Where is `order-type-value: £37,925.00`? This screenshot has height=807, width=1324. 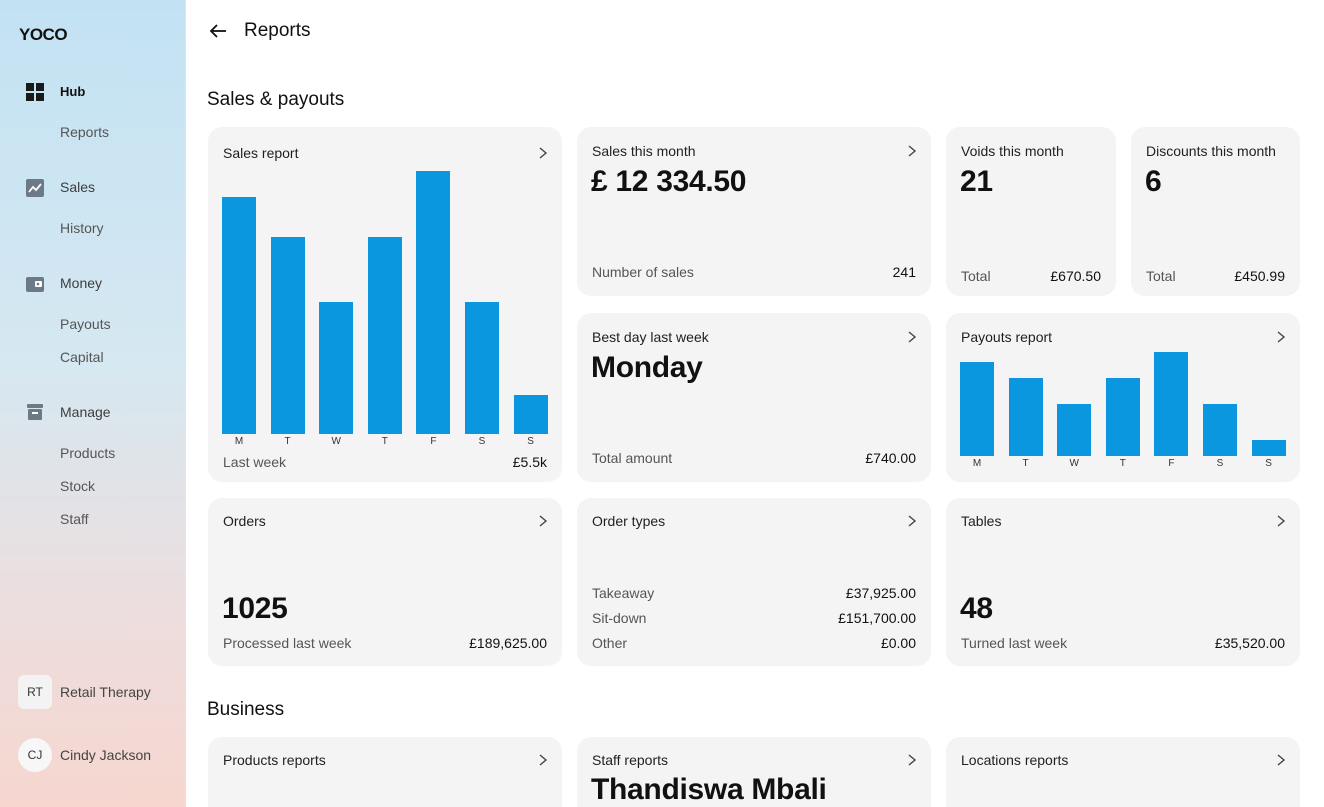
order-type-value: £37,925.00 is located at coordinates (880, 593).